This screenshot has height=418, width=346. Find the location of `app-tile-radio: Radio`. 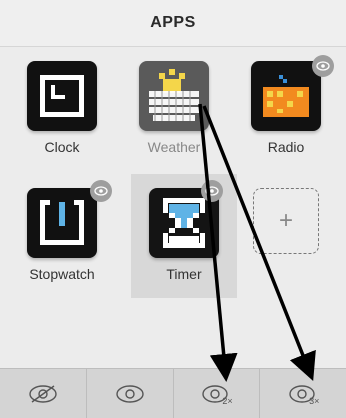

app-tile-radio: Radio is located at coordinates (286, 102).